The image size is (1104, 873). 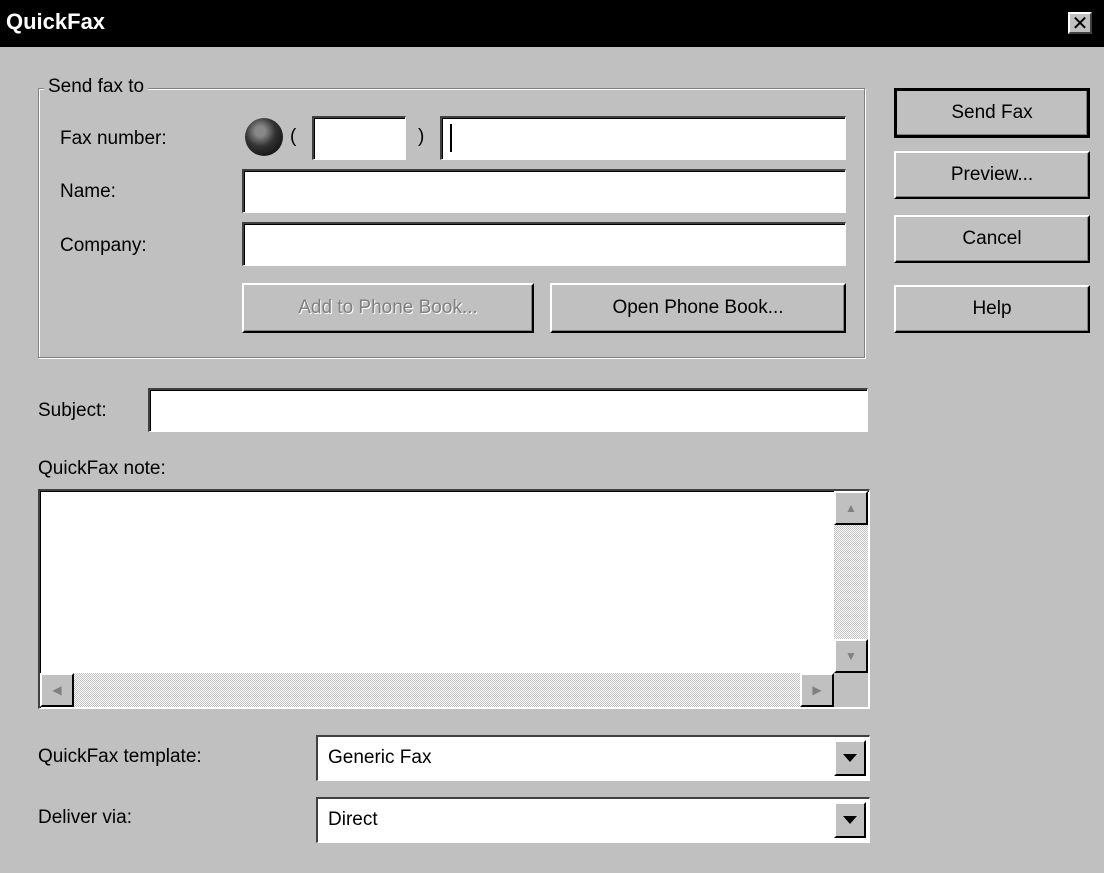 I want to click on template-select: Generic Fax, so click(x=593, y=758).